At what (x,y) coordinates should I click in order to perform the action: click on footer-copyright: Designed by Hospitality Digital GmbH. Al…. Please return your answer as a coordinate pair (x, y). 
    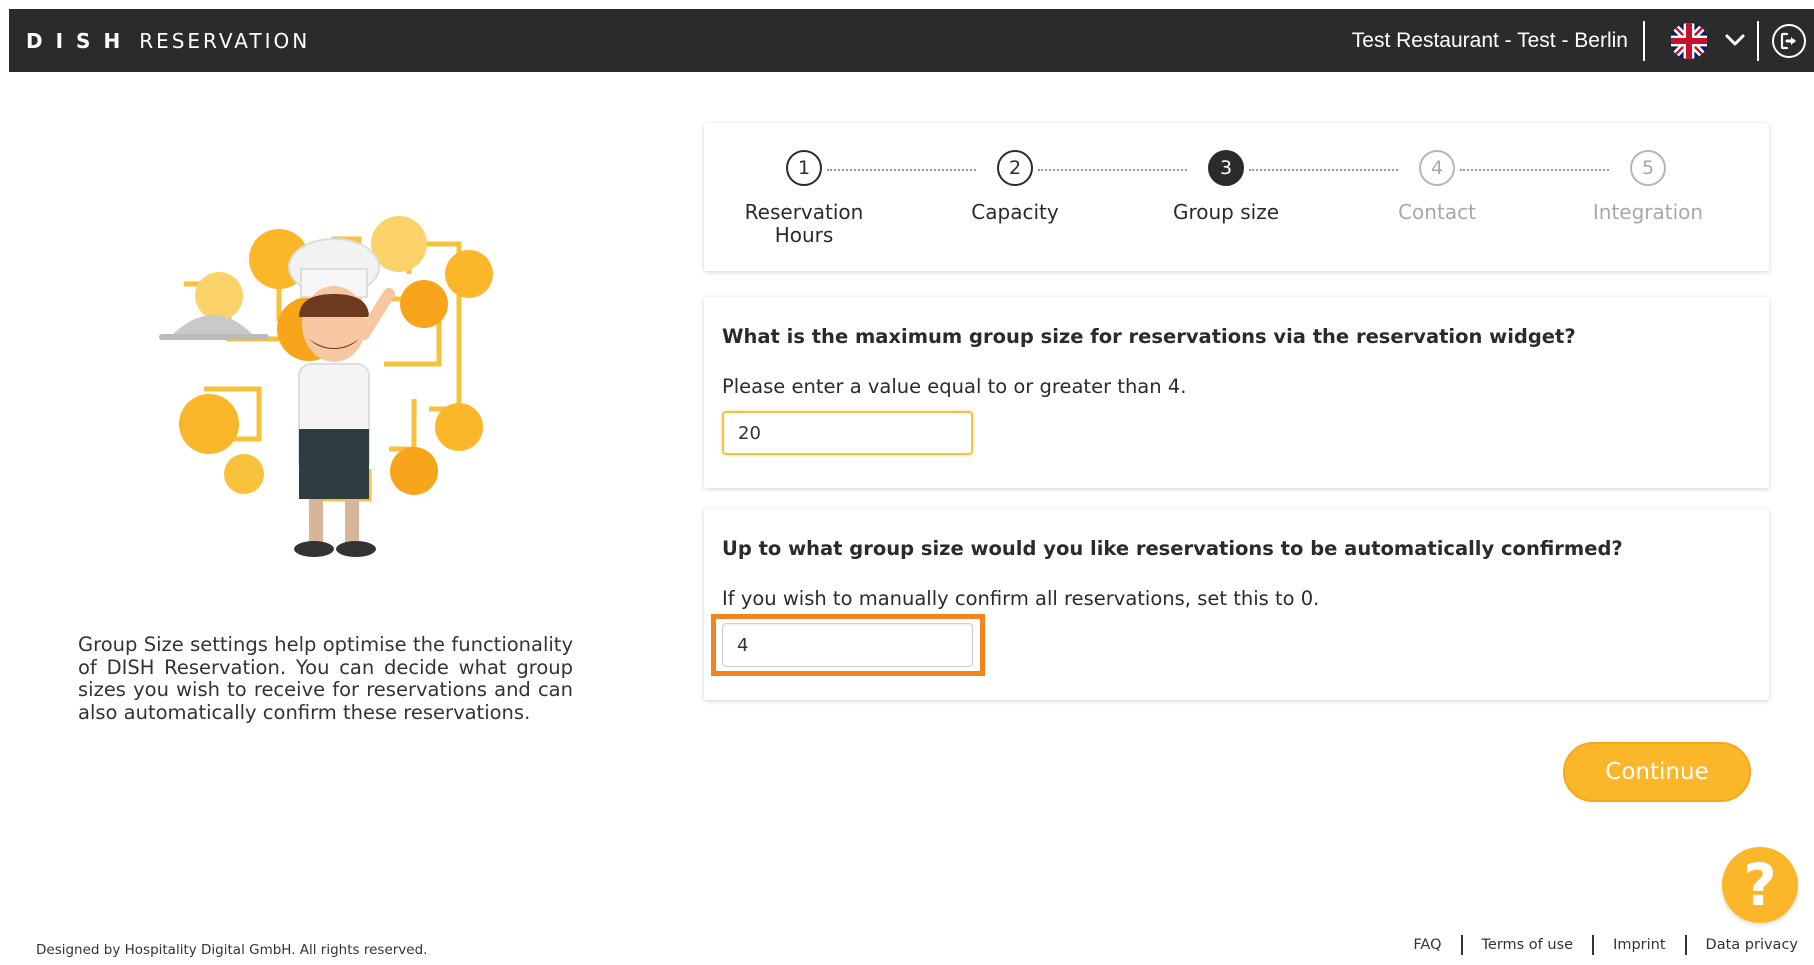
    Looking at the image, I should click on (232, 950).